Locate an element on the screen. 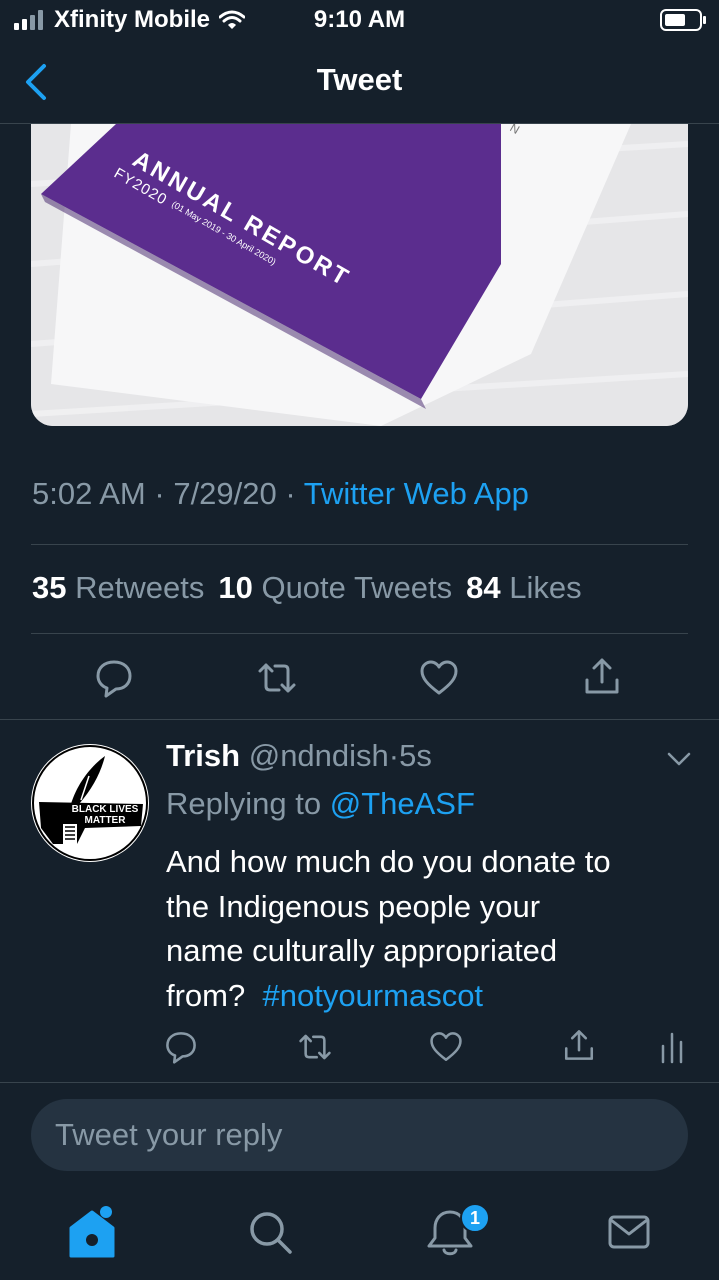  reply-text-tail: from? is located at coordinates (206, 995).